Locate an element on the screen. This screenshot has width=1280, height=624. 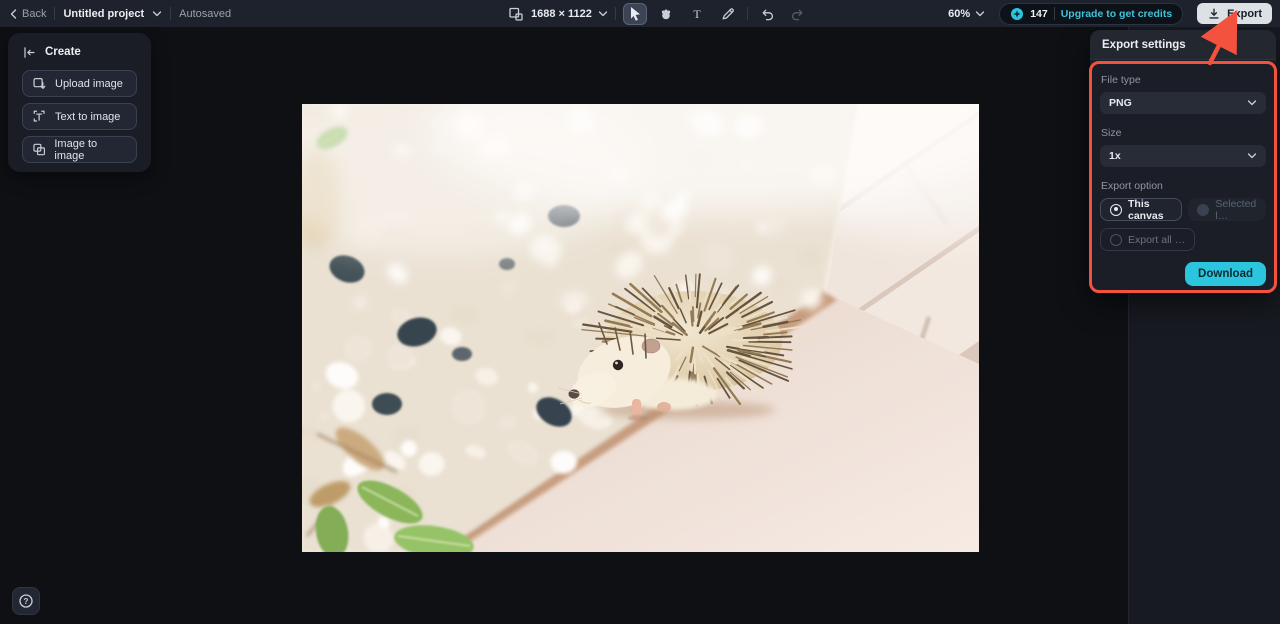
upload-image-button: Upload image is located at coordinates (79, 83).